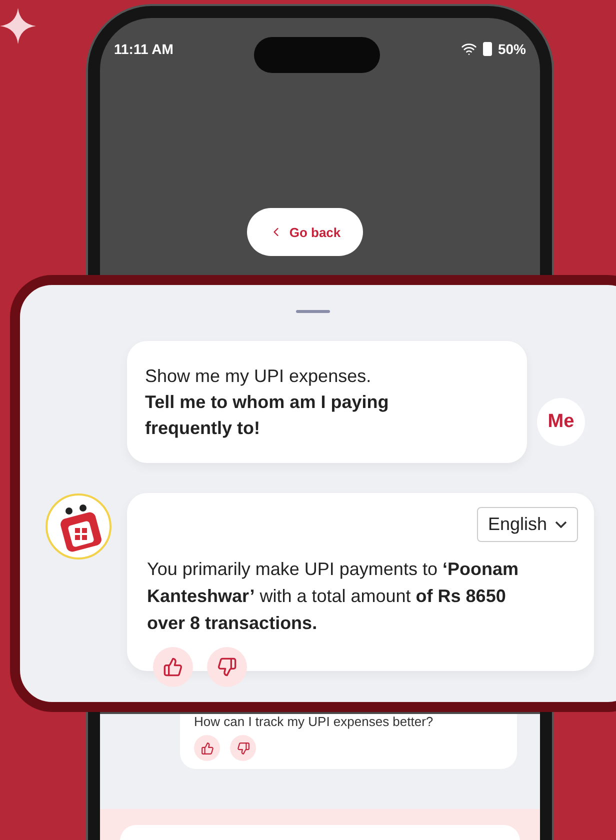 The width and height of the screenshot is (616, 840). I want to click on chevron-down-icon, so click(561, 524).